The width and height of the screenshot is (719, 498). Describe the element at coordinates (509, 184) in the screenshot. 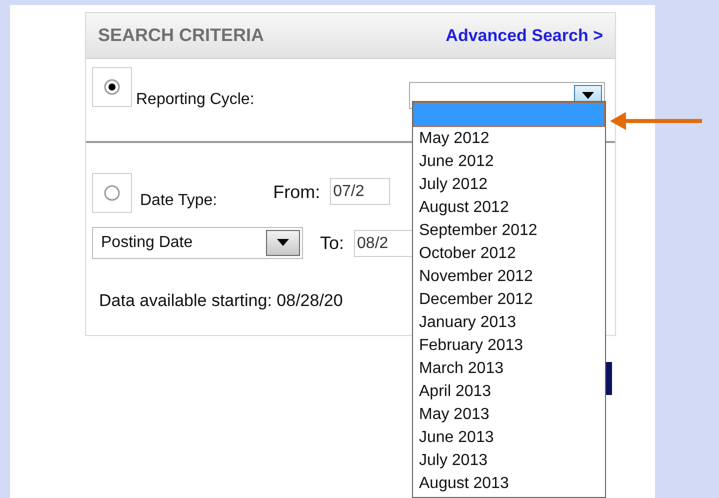

I see `dropdown-option: July 2012` at that location.